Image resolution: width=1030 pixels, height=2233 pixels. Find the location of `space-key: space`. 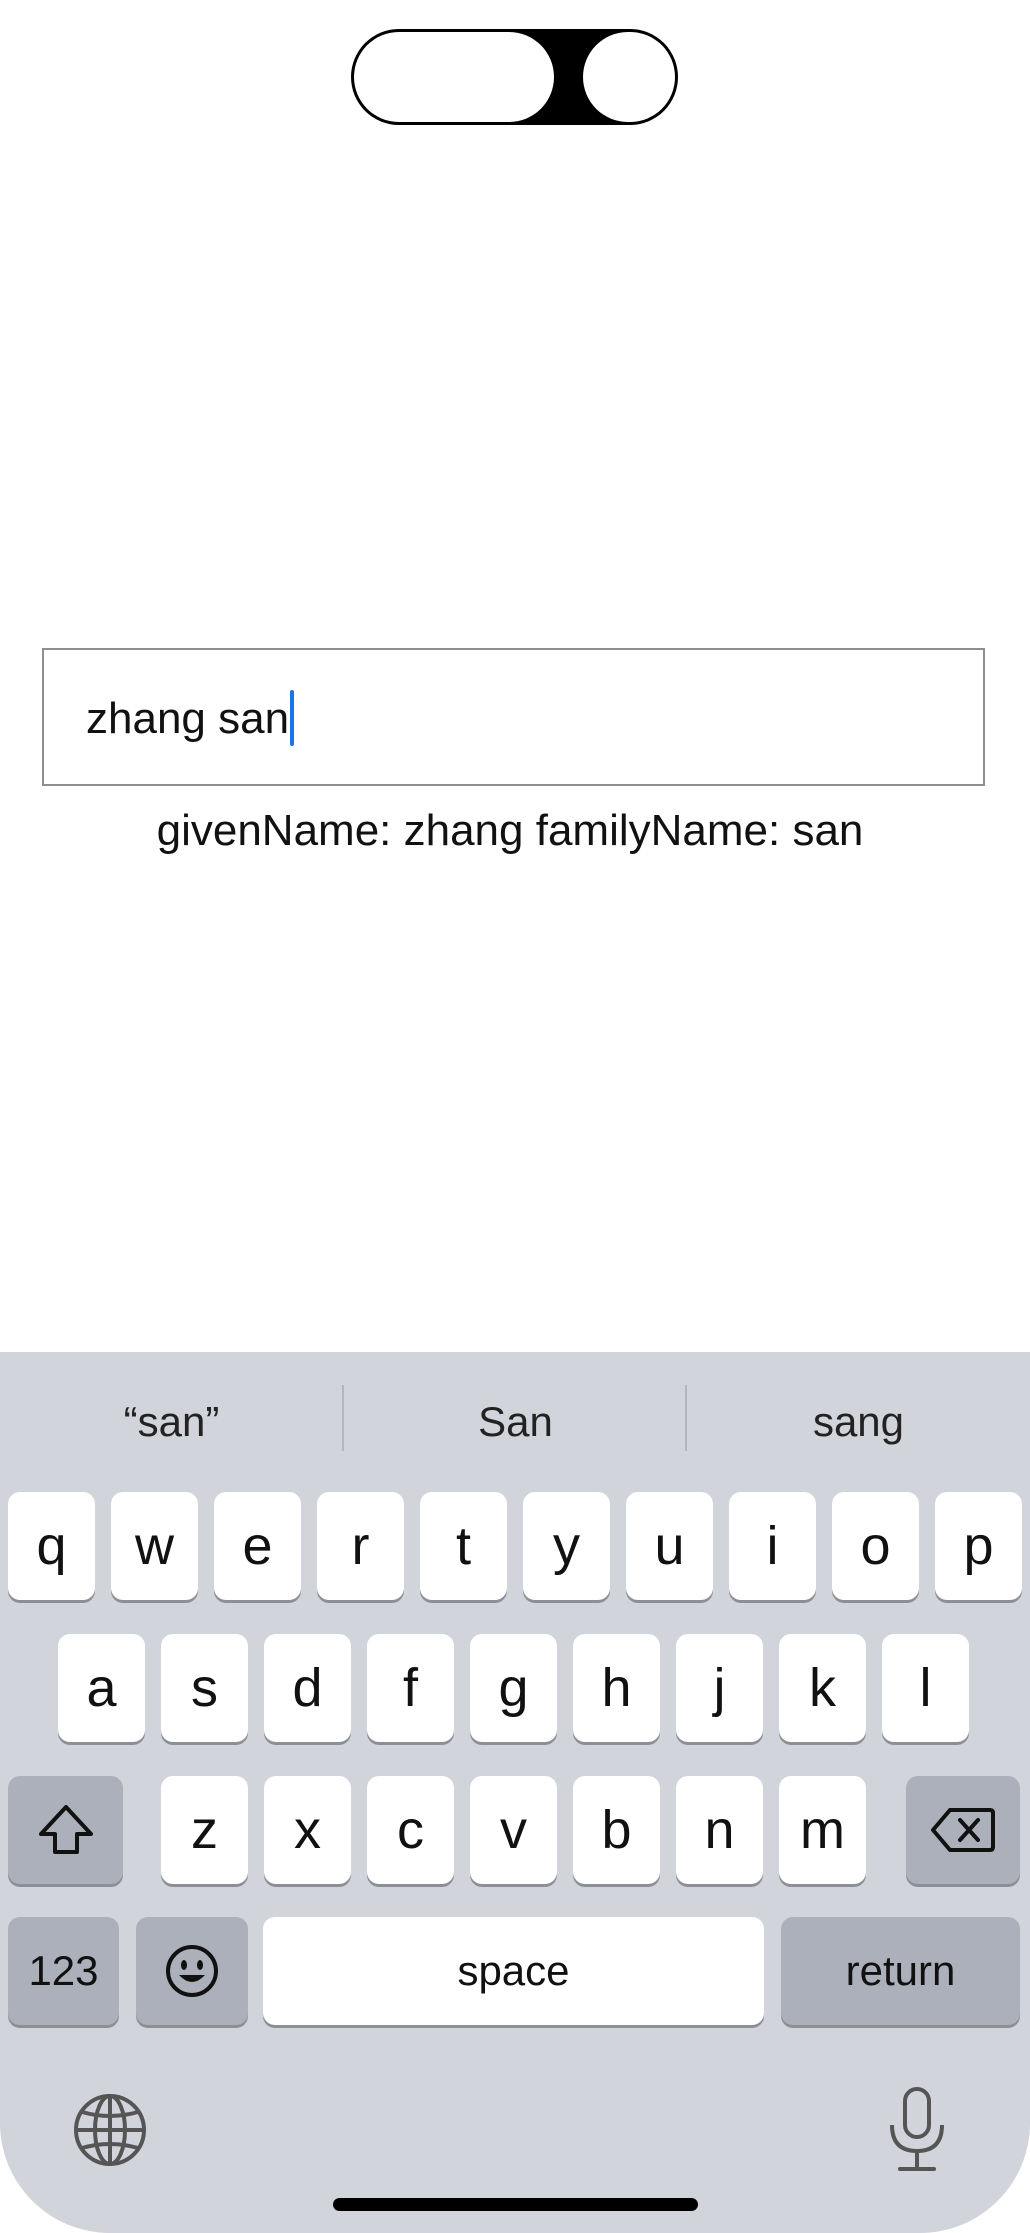

space-key: space is located at coordinates (513, 1971).